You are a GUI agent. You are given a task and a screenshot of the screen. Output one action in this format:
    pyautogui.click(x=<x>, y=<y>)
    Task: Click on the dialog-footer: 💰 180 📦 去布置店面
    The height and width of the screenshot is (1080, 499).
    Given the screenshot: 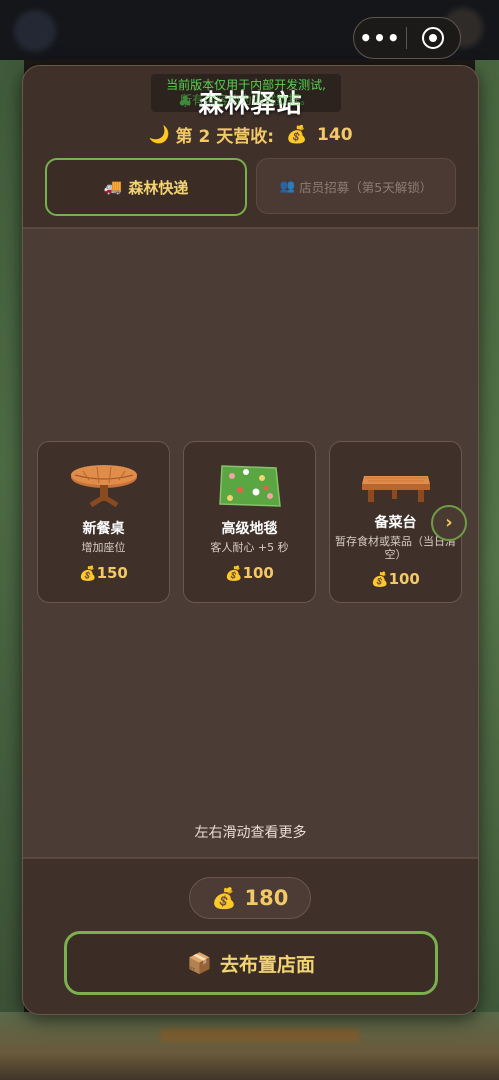 What is the action you would take?
    pyautogui.click(x=250, y=936)
    